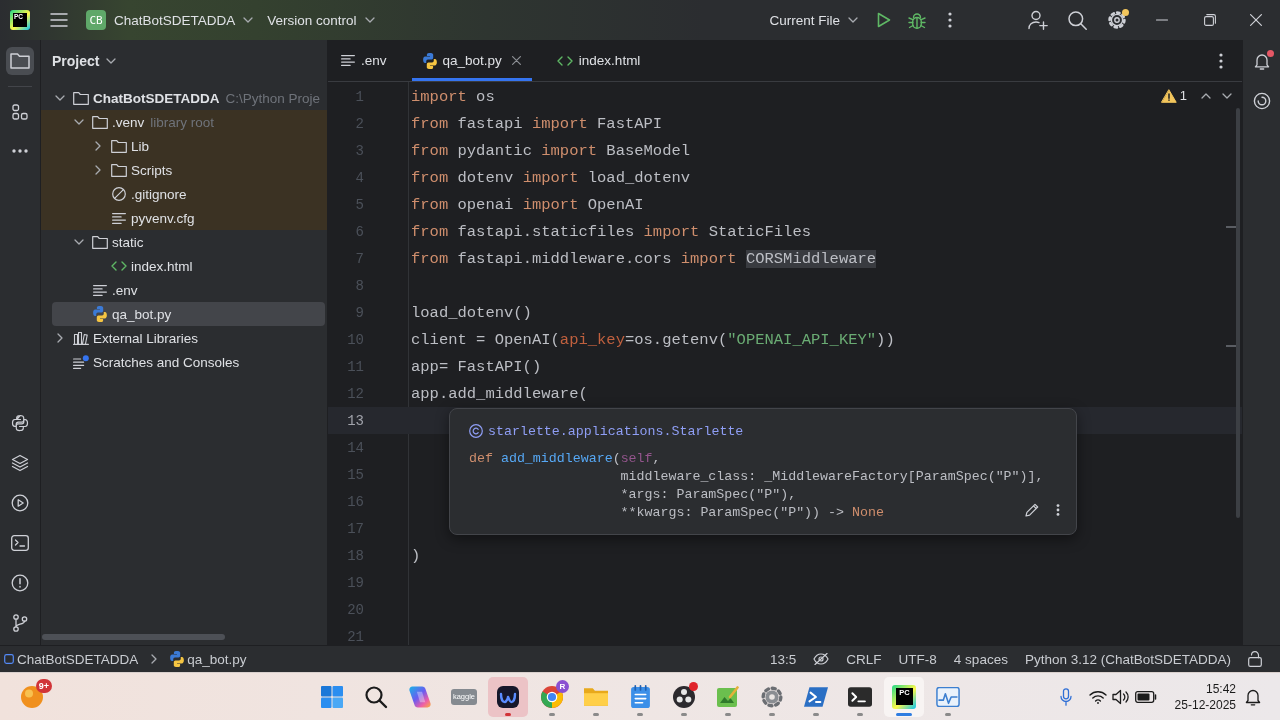 The width and height of the screenshot is (1280, 720). Describe the element at coordinates (273, 98) in the screenshot. I see `tree-item-hint: C:\Python Proje` at that location.